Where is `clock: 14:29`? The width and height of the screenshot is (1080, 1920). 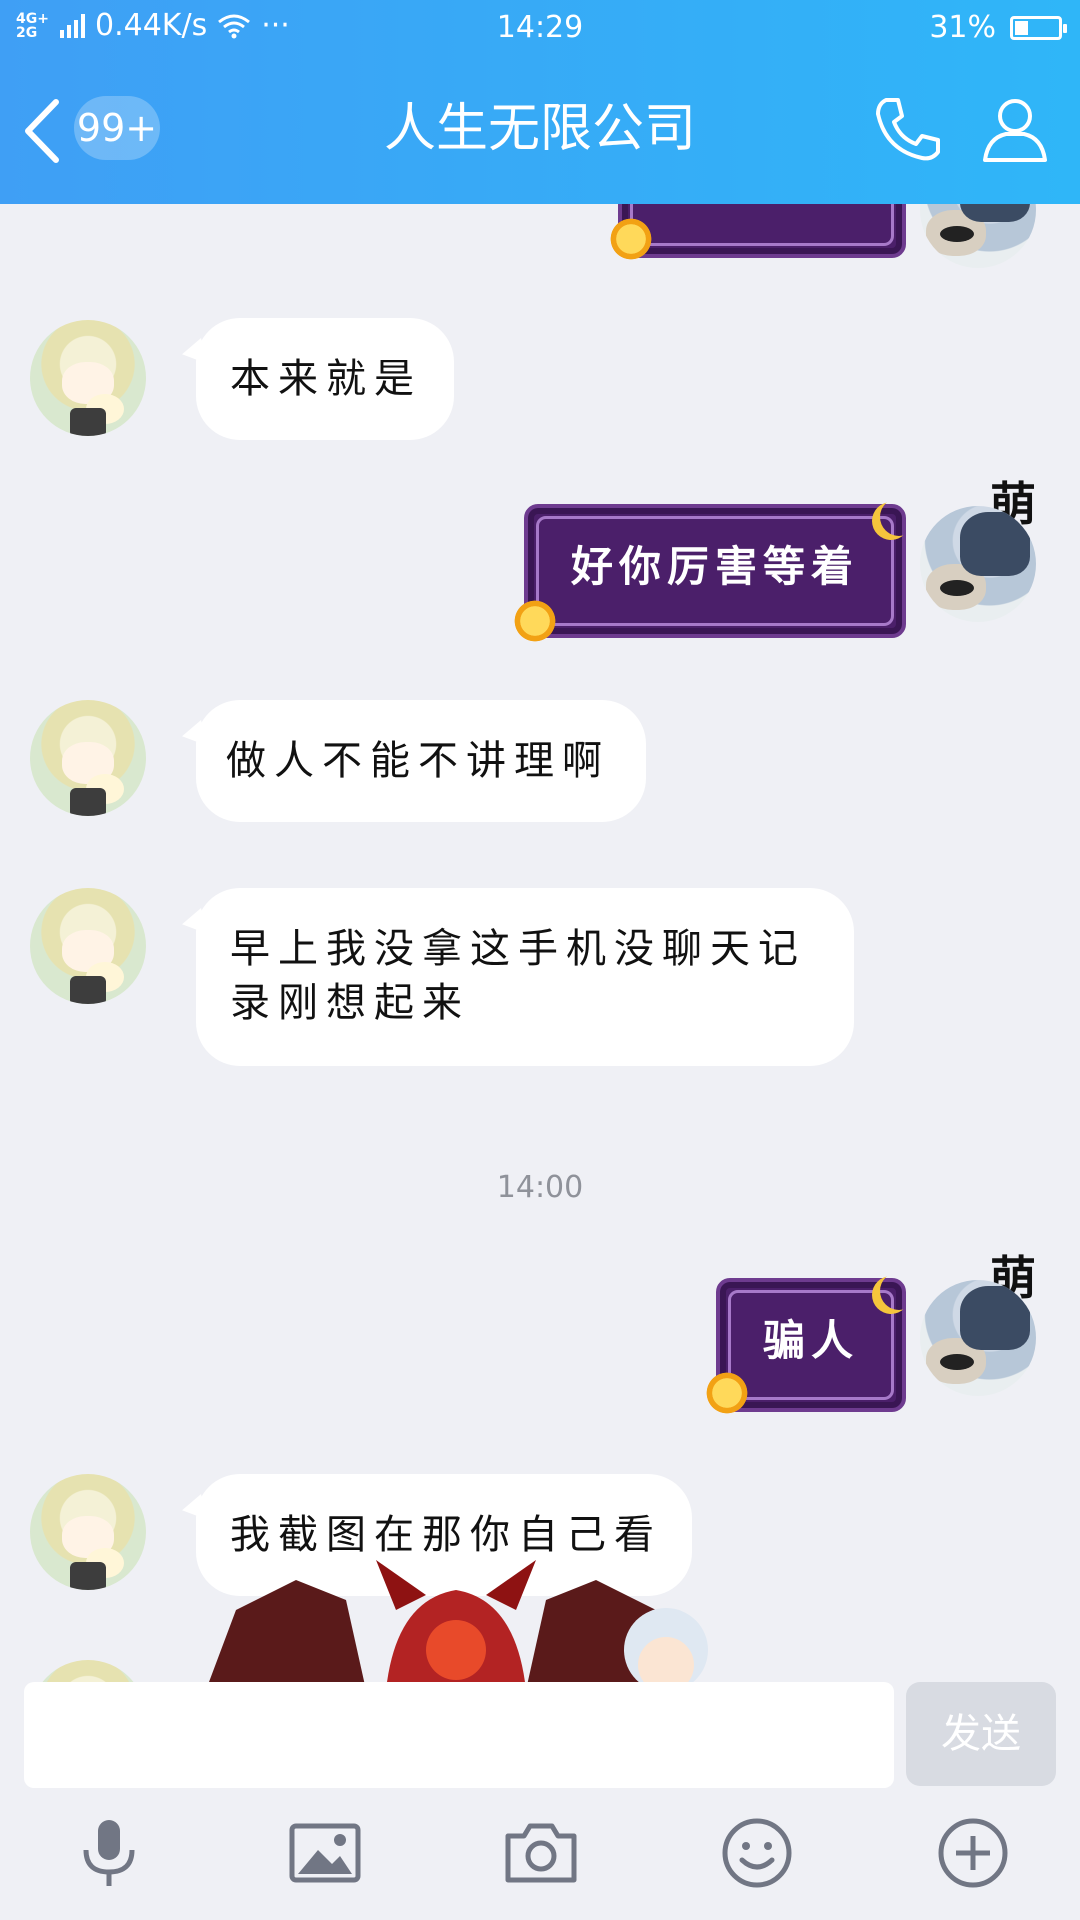 clock: 14:29 is located at coordinates (540, 27).